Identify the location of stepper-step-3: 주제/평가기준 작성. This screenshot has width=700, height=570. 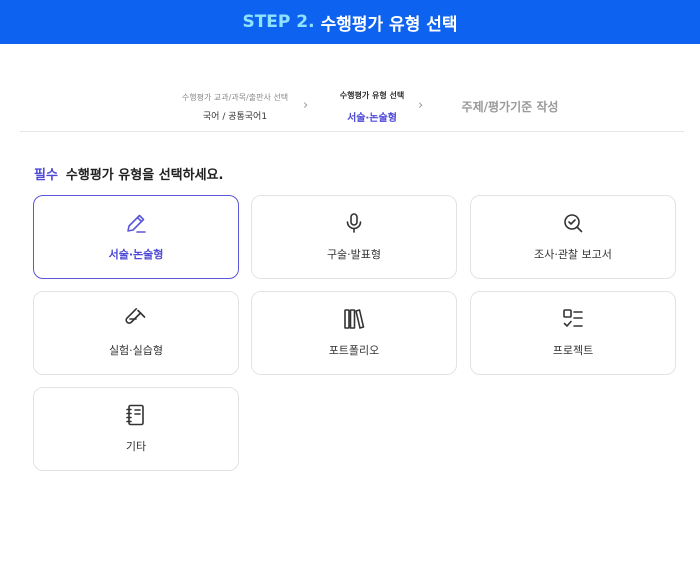
(510, 106).